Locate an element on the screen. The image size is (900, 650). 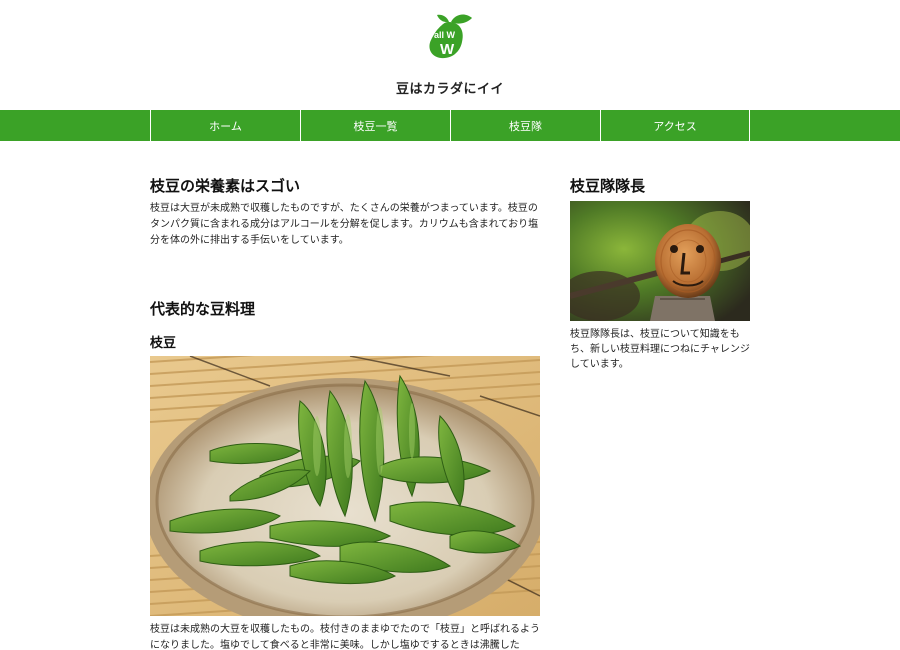
bean-logo-icon: all W W is located at coordinates (450, 36).